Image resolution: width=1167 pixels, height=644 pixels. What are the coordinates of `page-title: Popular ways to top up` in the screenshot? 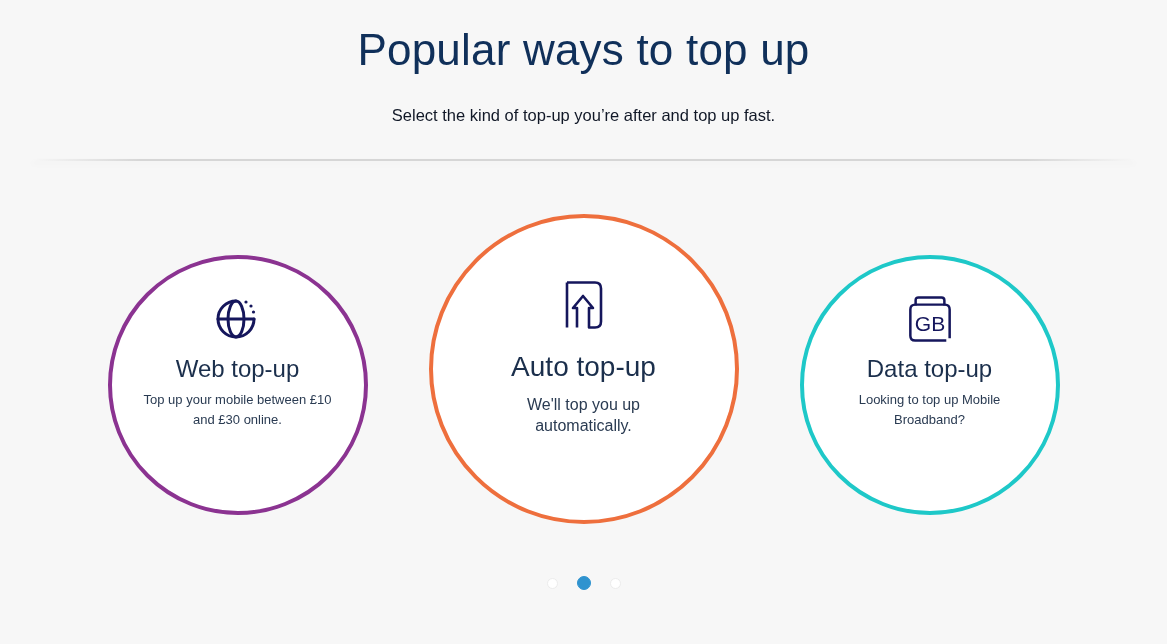 It's located at (583, 50).